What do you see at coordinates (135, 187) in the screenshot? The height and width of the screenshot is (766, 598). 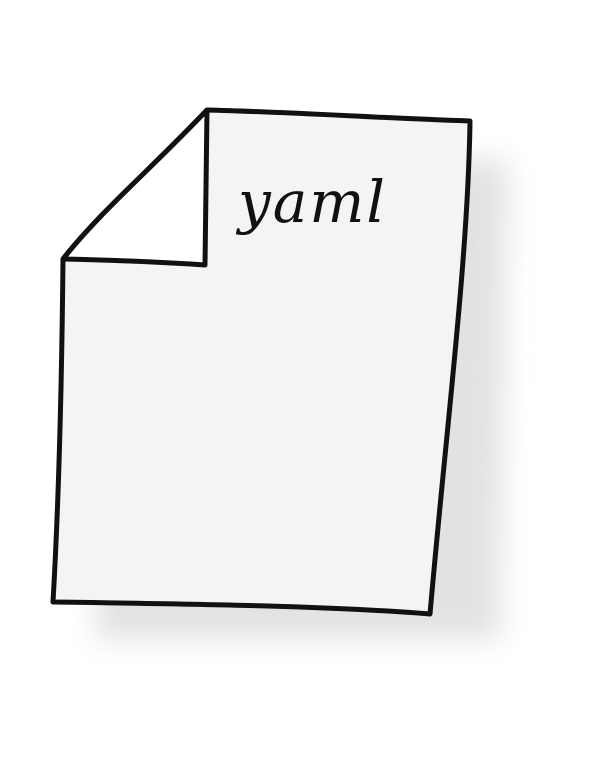 I see `folded-corner` at bounding box center [135, 187].